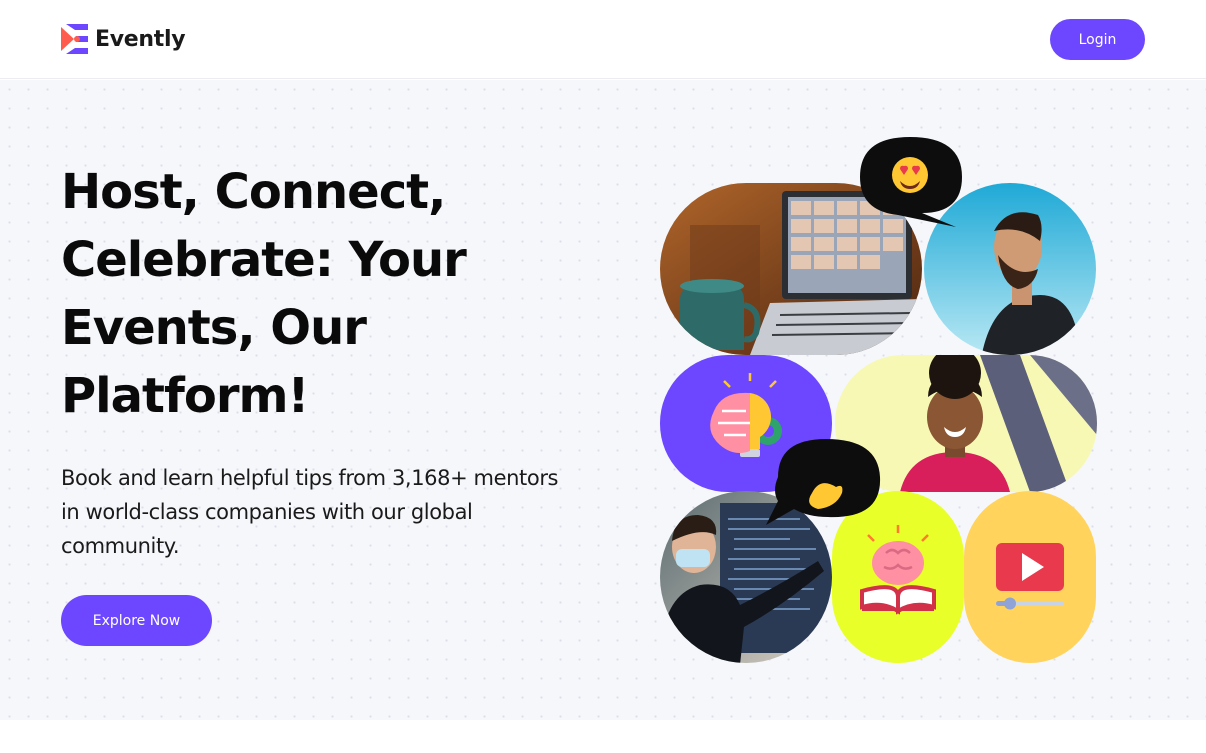  I want to click on evently-logo-icon, so click(74, 39).